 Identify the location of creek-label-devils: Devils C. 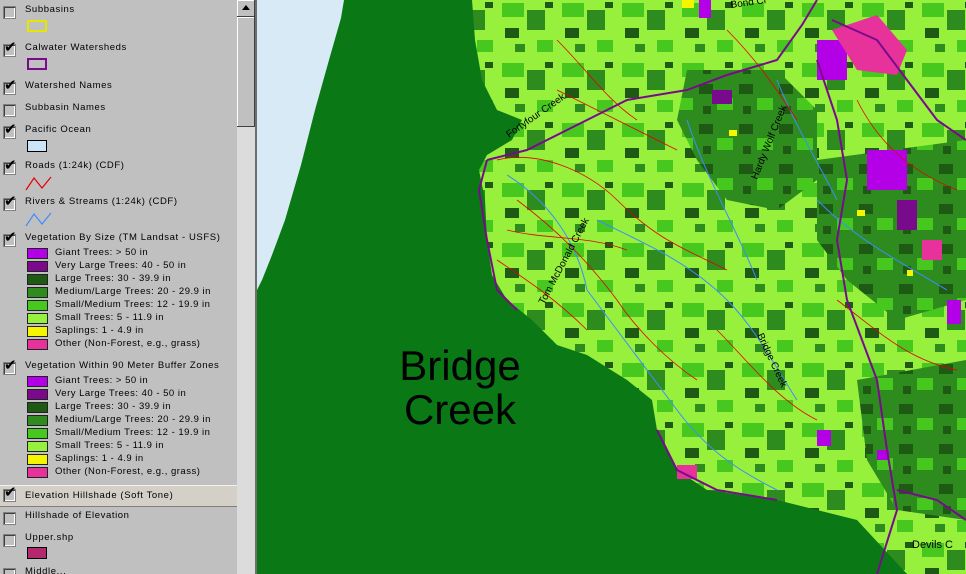
(932, 545).